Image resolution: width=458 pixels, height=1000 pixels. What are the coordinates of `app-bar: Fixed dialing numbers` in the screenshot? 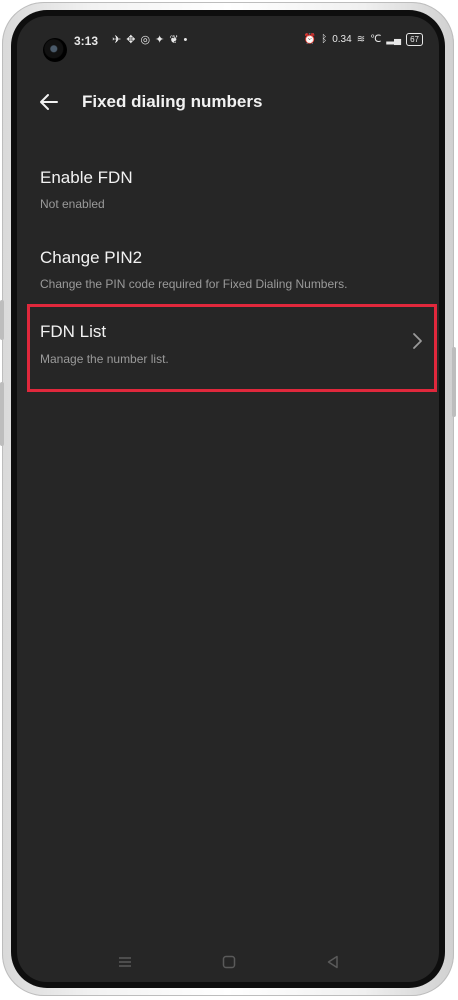 It's located at (228, 102).